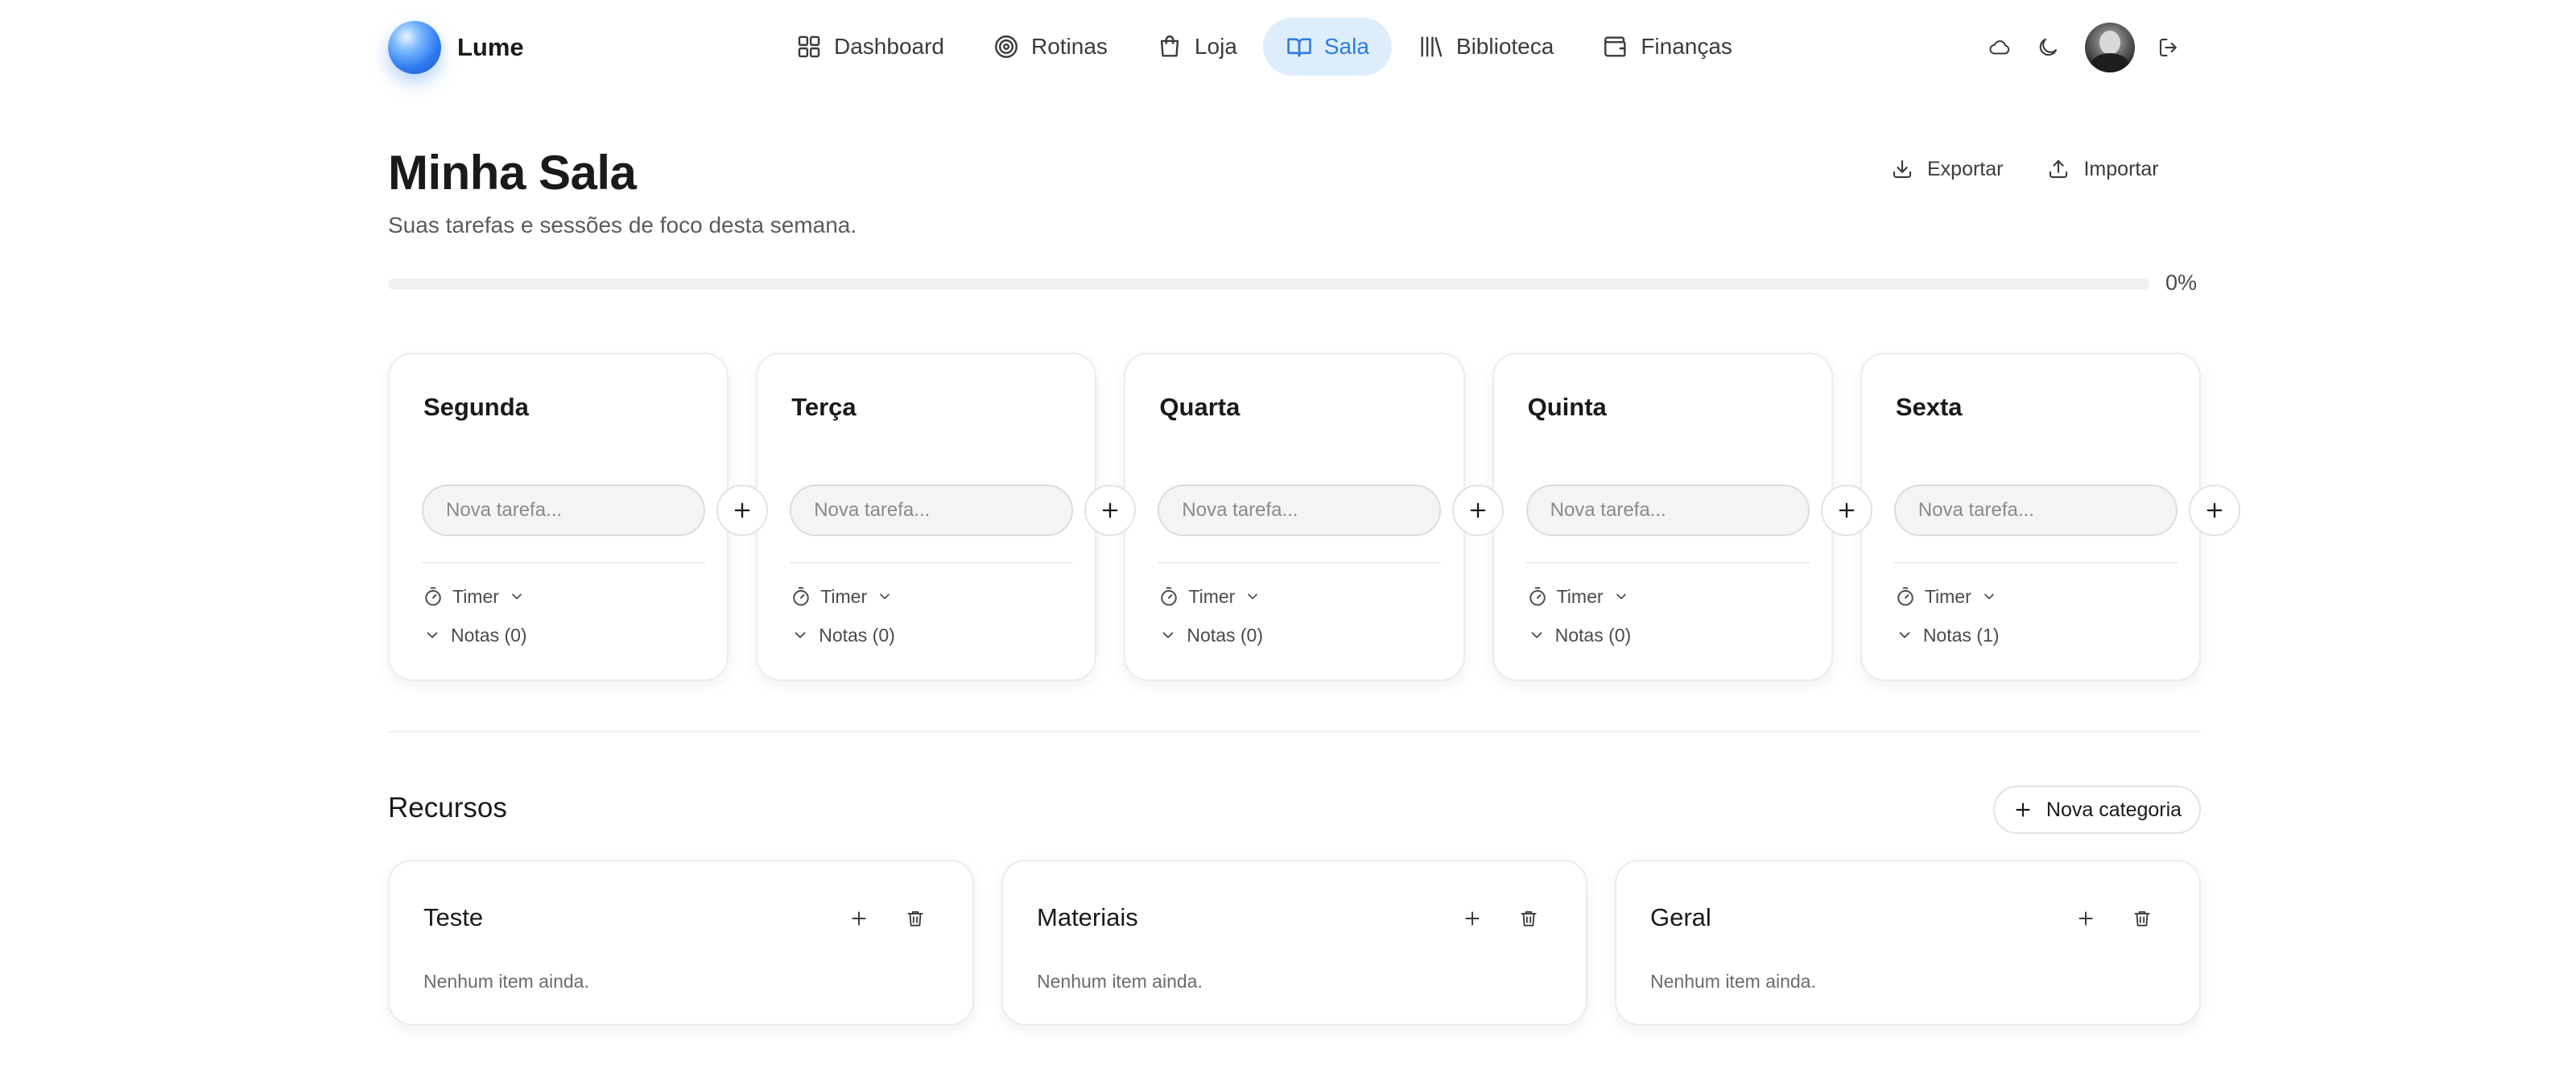  What do you see at coordinates (2084, 47) in the screenshot?
I see `header-actions` at bounding box center [2084, 47].